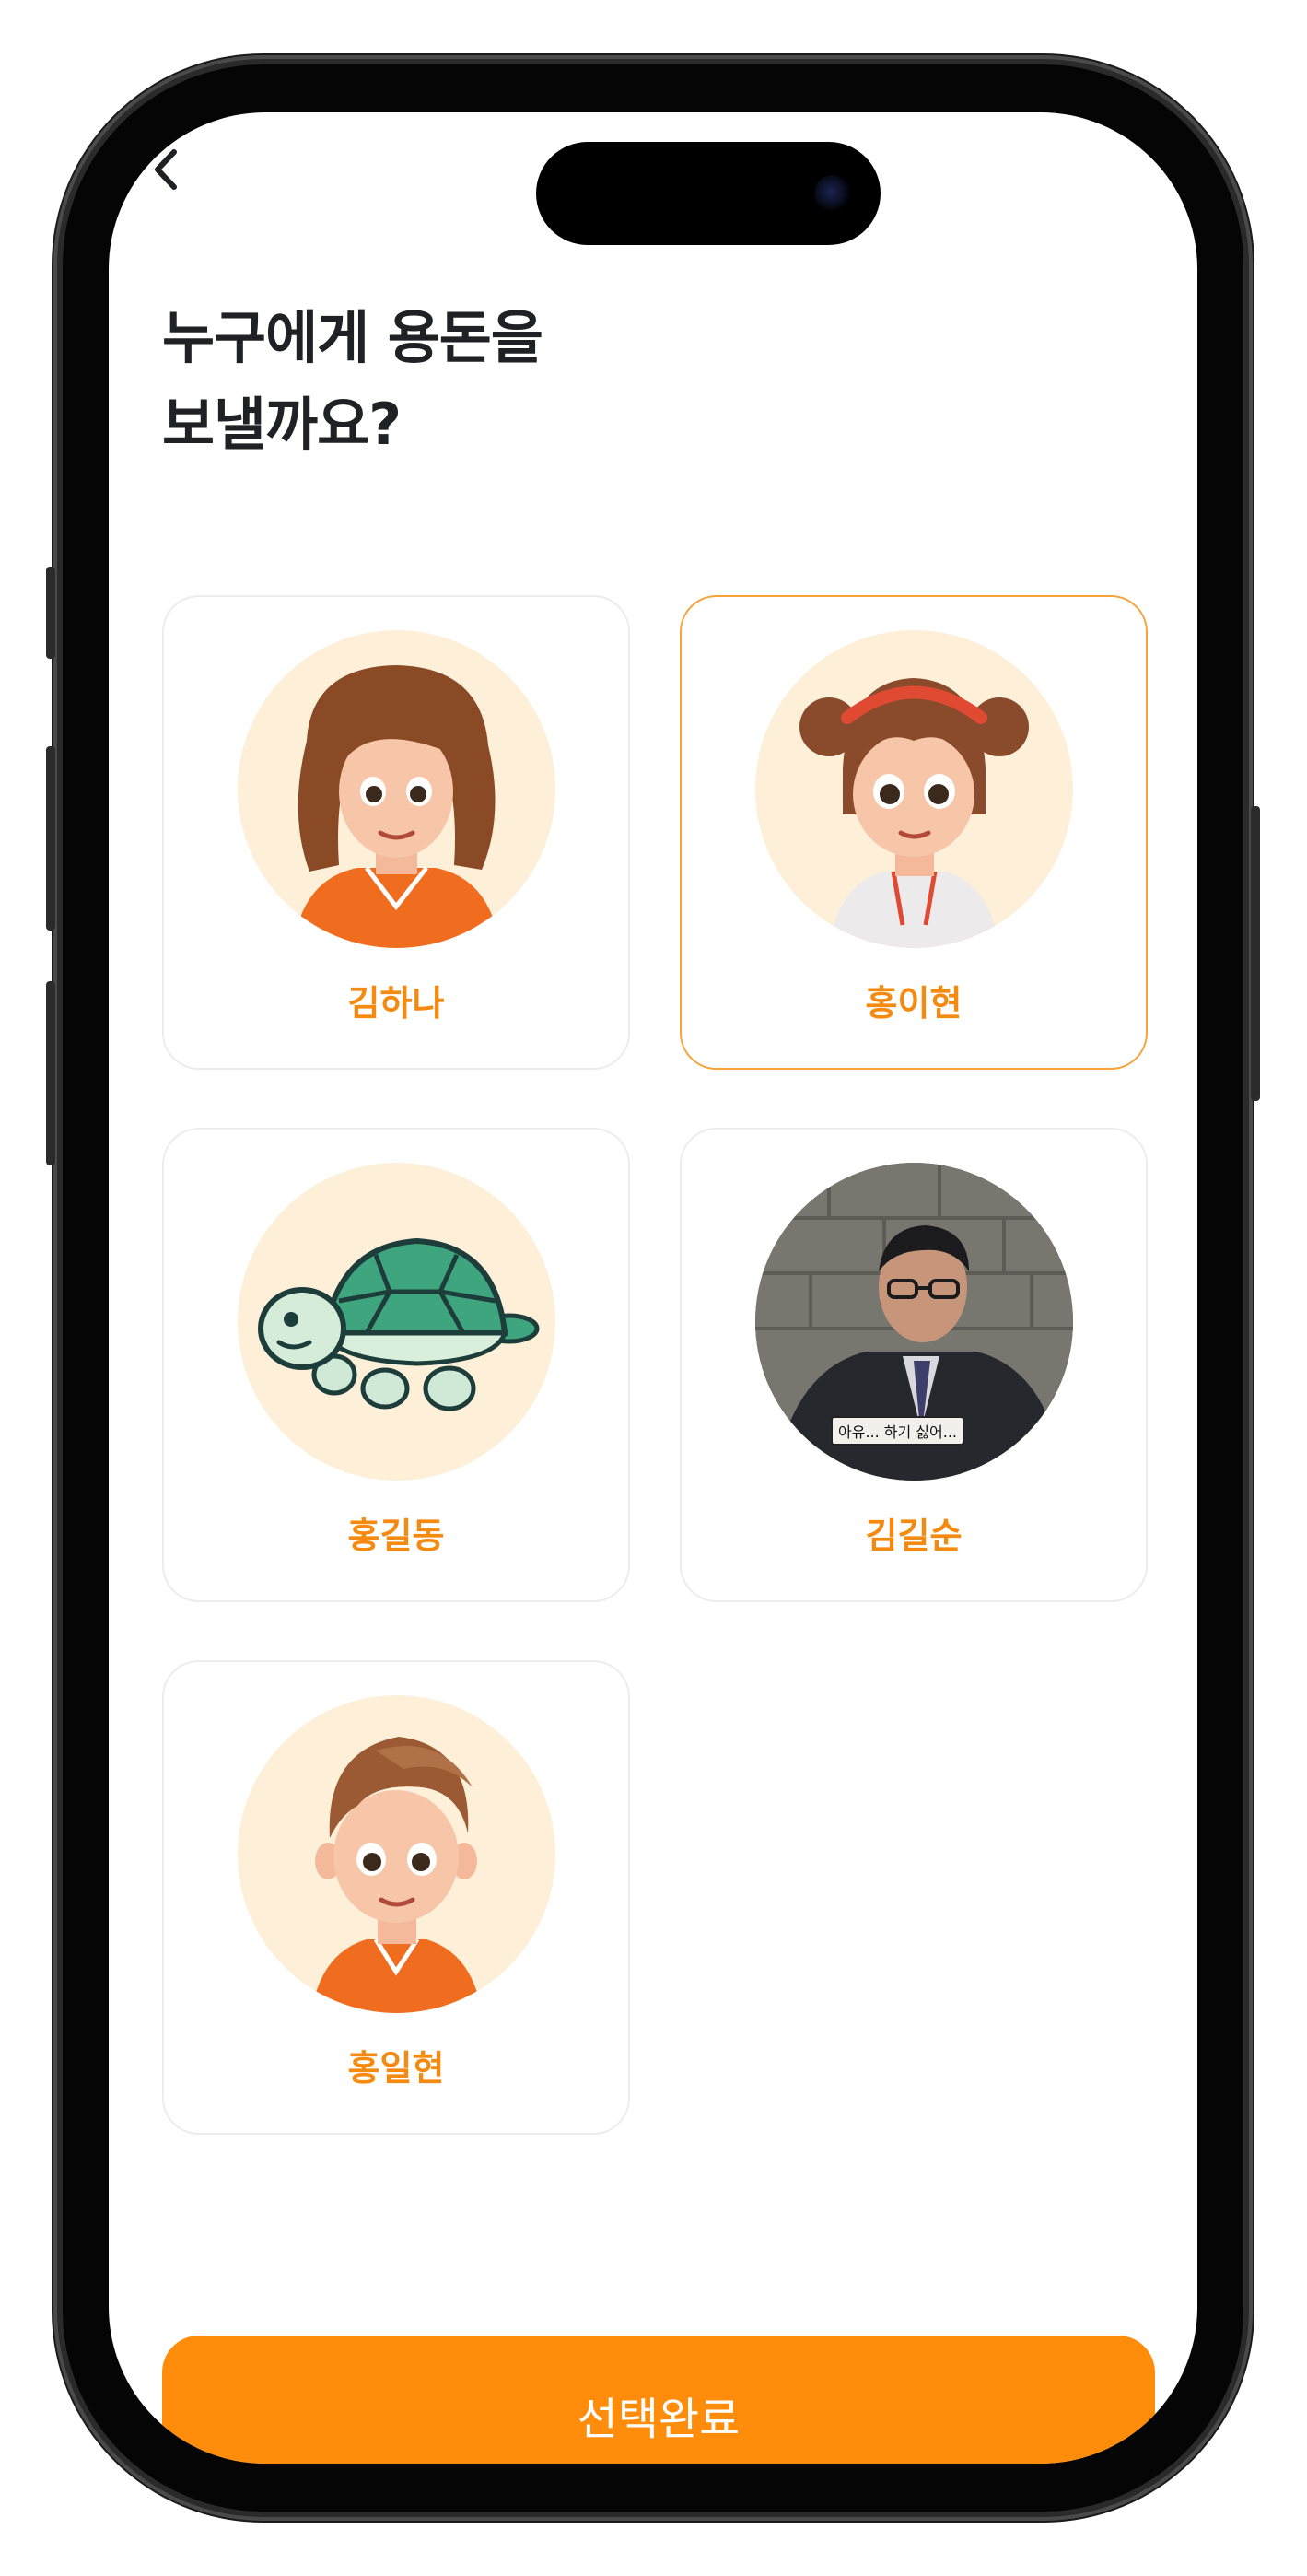  What do you see at coordinates (51, 838) in the screenshot?
I see `volume-up-button` at bounding box center [51, 838].